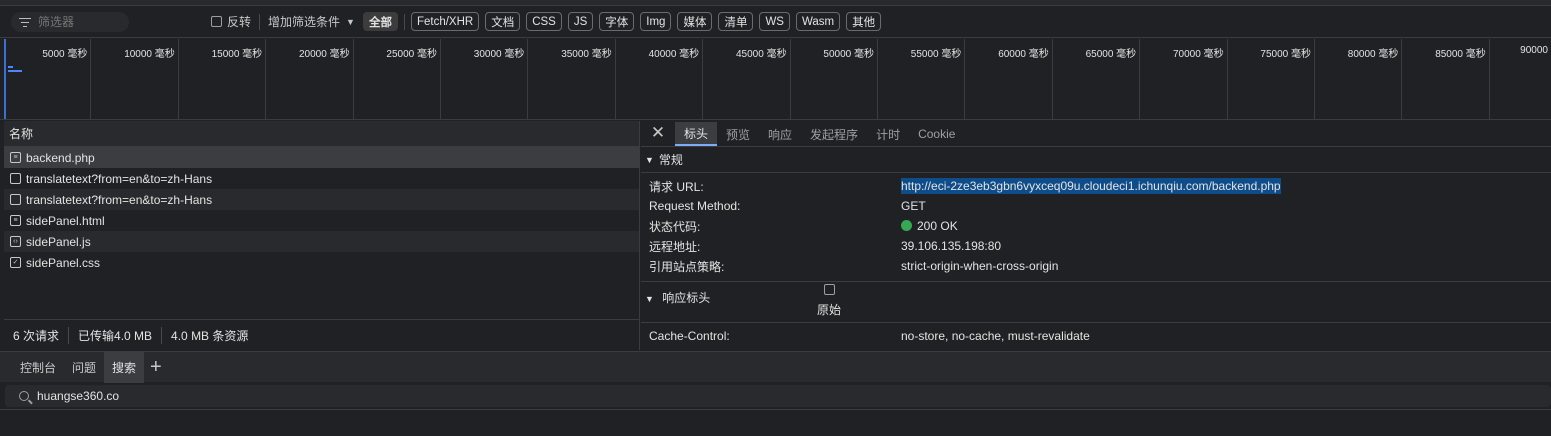 The height and width of the screenshot is (436, 1551). What do you see at coordinates (675, 246) in the screenshot?
I see `general-key: 远程地址:` at bounding box center [675, 246].